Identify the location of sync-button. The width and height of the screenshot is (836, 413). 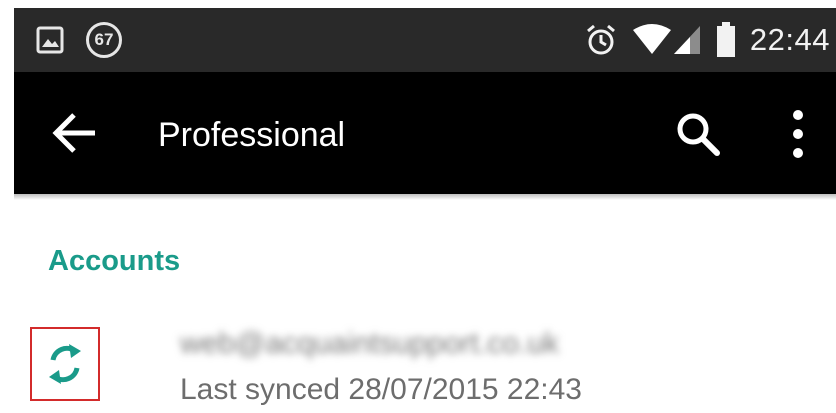
(65, 364).